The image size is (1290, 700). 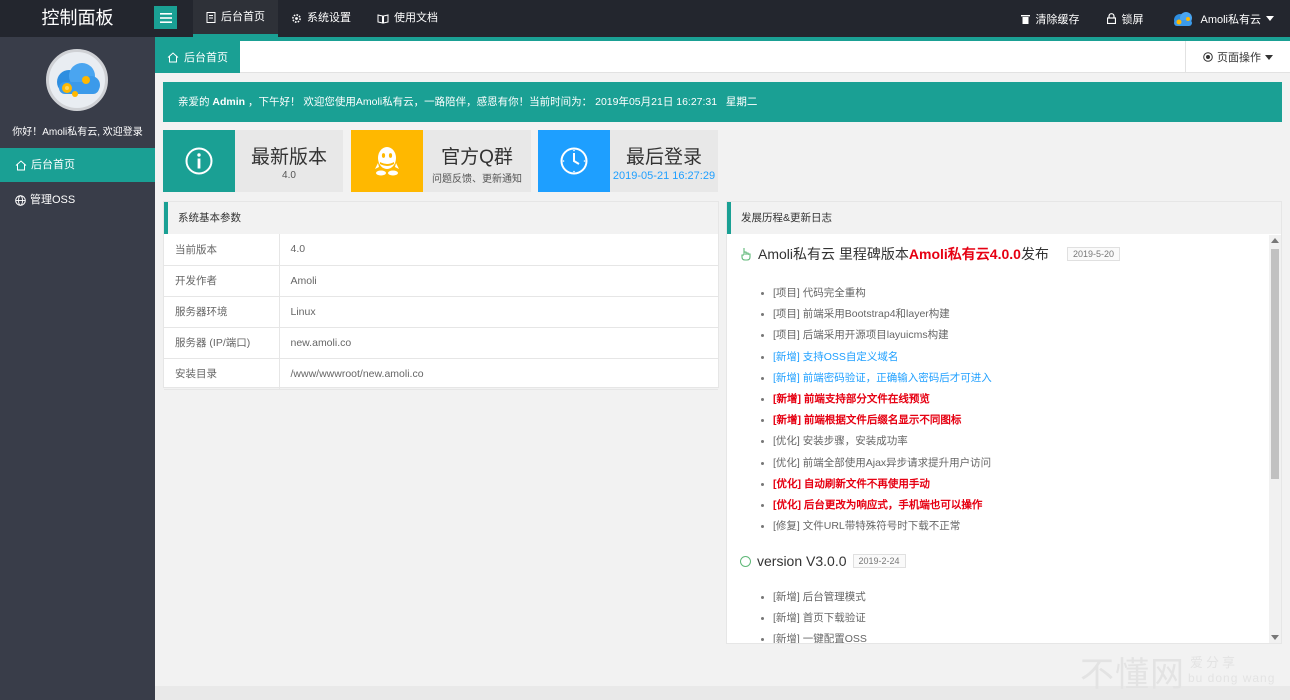 What do you see at coordinates (53, 165) in the screenshot?
I see `sidebar-item-home-label: 后台首页` at bounding box center [53, 165].